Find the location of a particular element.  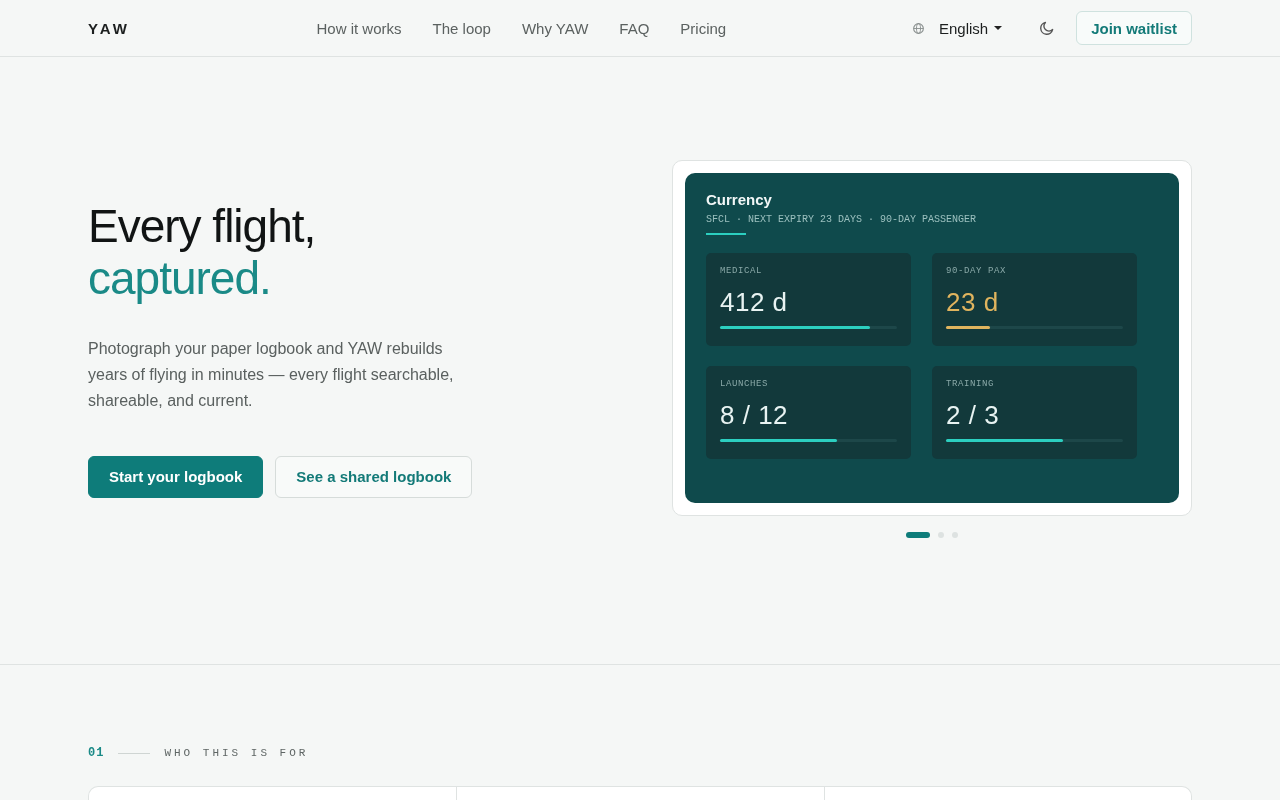

secondary-button: See a shared logbook is located at coordinates (374, 476).